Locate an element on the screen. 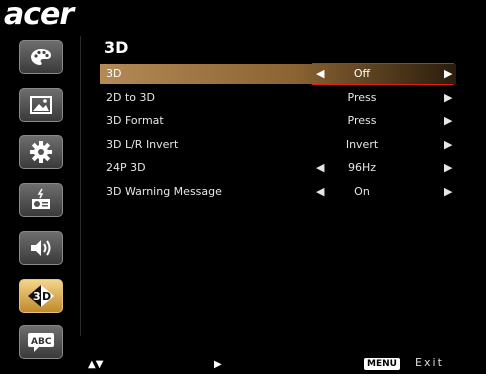 The image size is (486, 374). sidebar-item-language: ABC is located at coordinates (41, 342).